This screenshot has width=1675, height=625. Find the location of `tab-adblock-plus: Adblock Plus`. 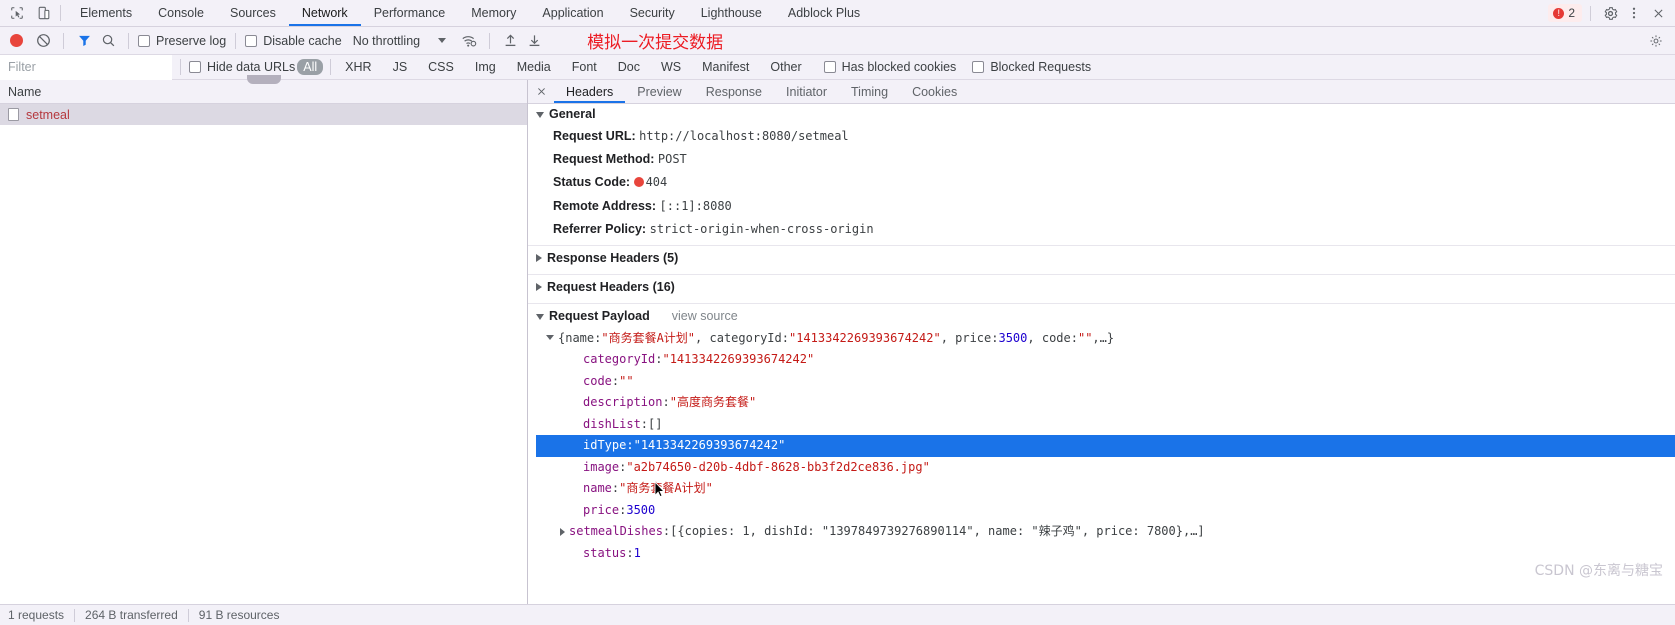

tab-adblock-plus: Adblock Plus is located at coordinates (824, 13).